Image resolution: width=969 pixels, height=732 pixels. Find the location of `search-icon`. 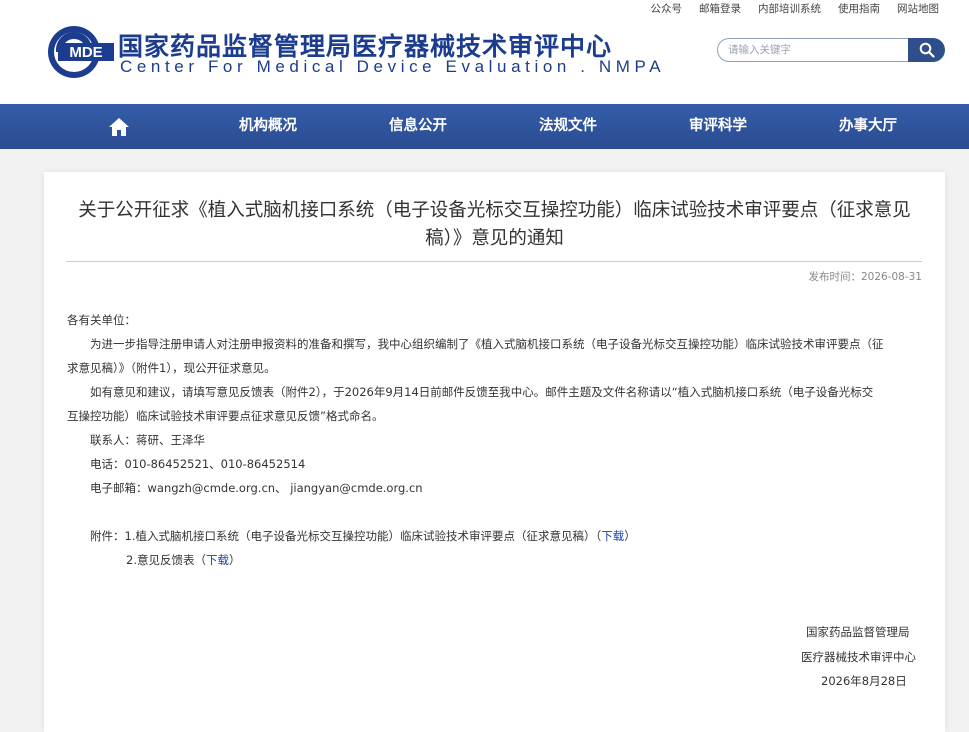

search-icon is located at coordinates (927, 50).